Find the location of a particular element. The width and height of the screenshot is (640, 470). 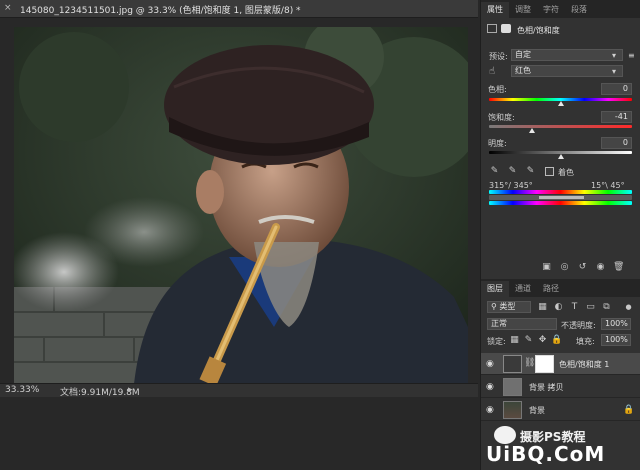

lock-pixels-icon: ✎ is located at coordinates (528, 340).